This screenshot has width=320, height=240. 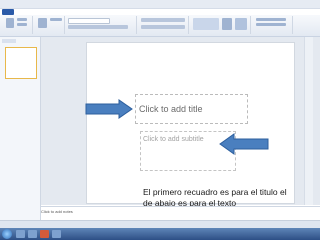 I want to click on right-arrow-icon, so click(x=109, y=109).